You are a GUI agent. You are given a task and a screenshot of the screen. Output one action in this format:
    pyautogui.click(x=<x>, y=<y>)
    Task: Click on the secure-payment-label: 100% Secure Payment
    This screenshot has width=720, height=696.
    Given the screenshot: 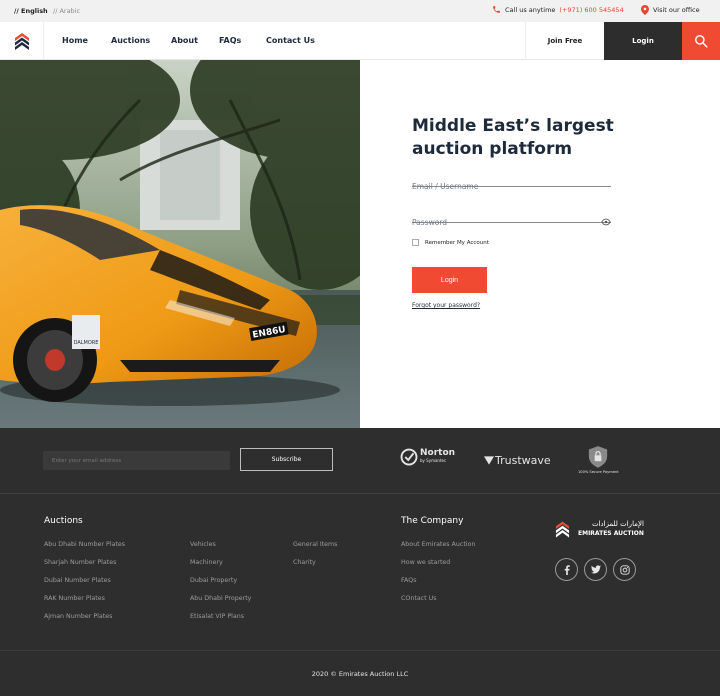 What is the action you would take?
    pyautogui.click(x=598, y=472)
    